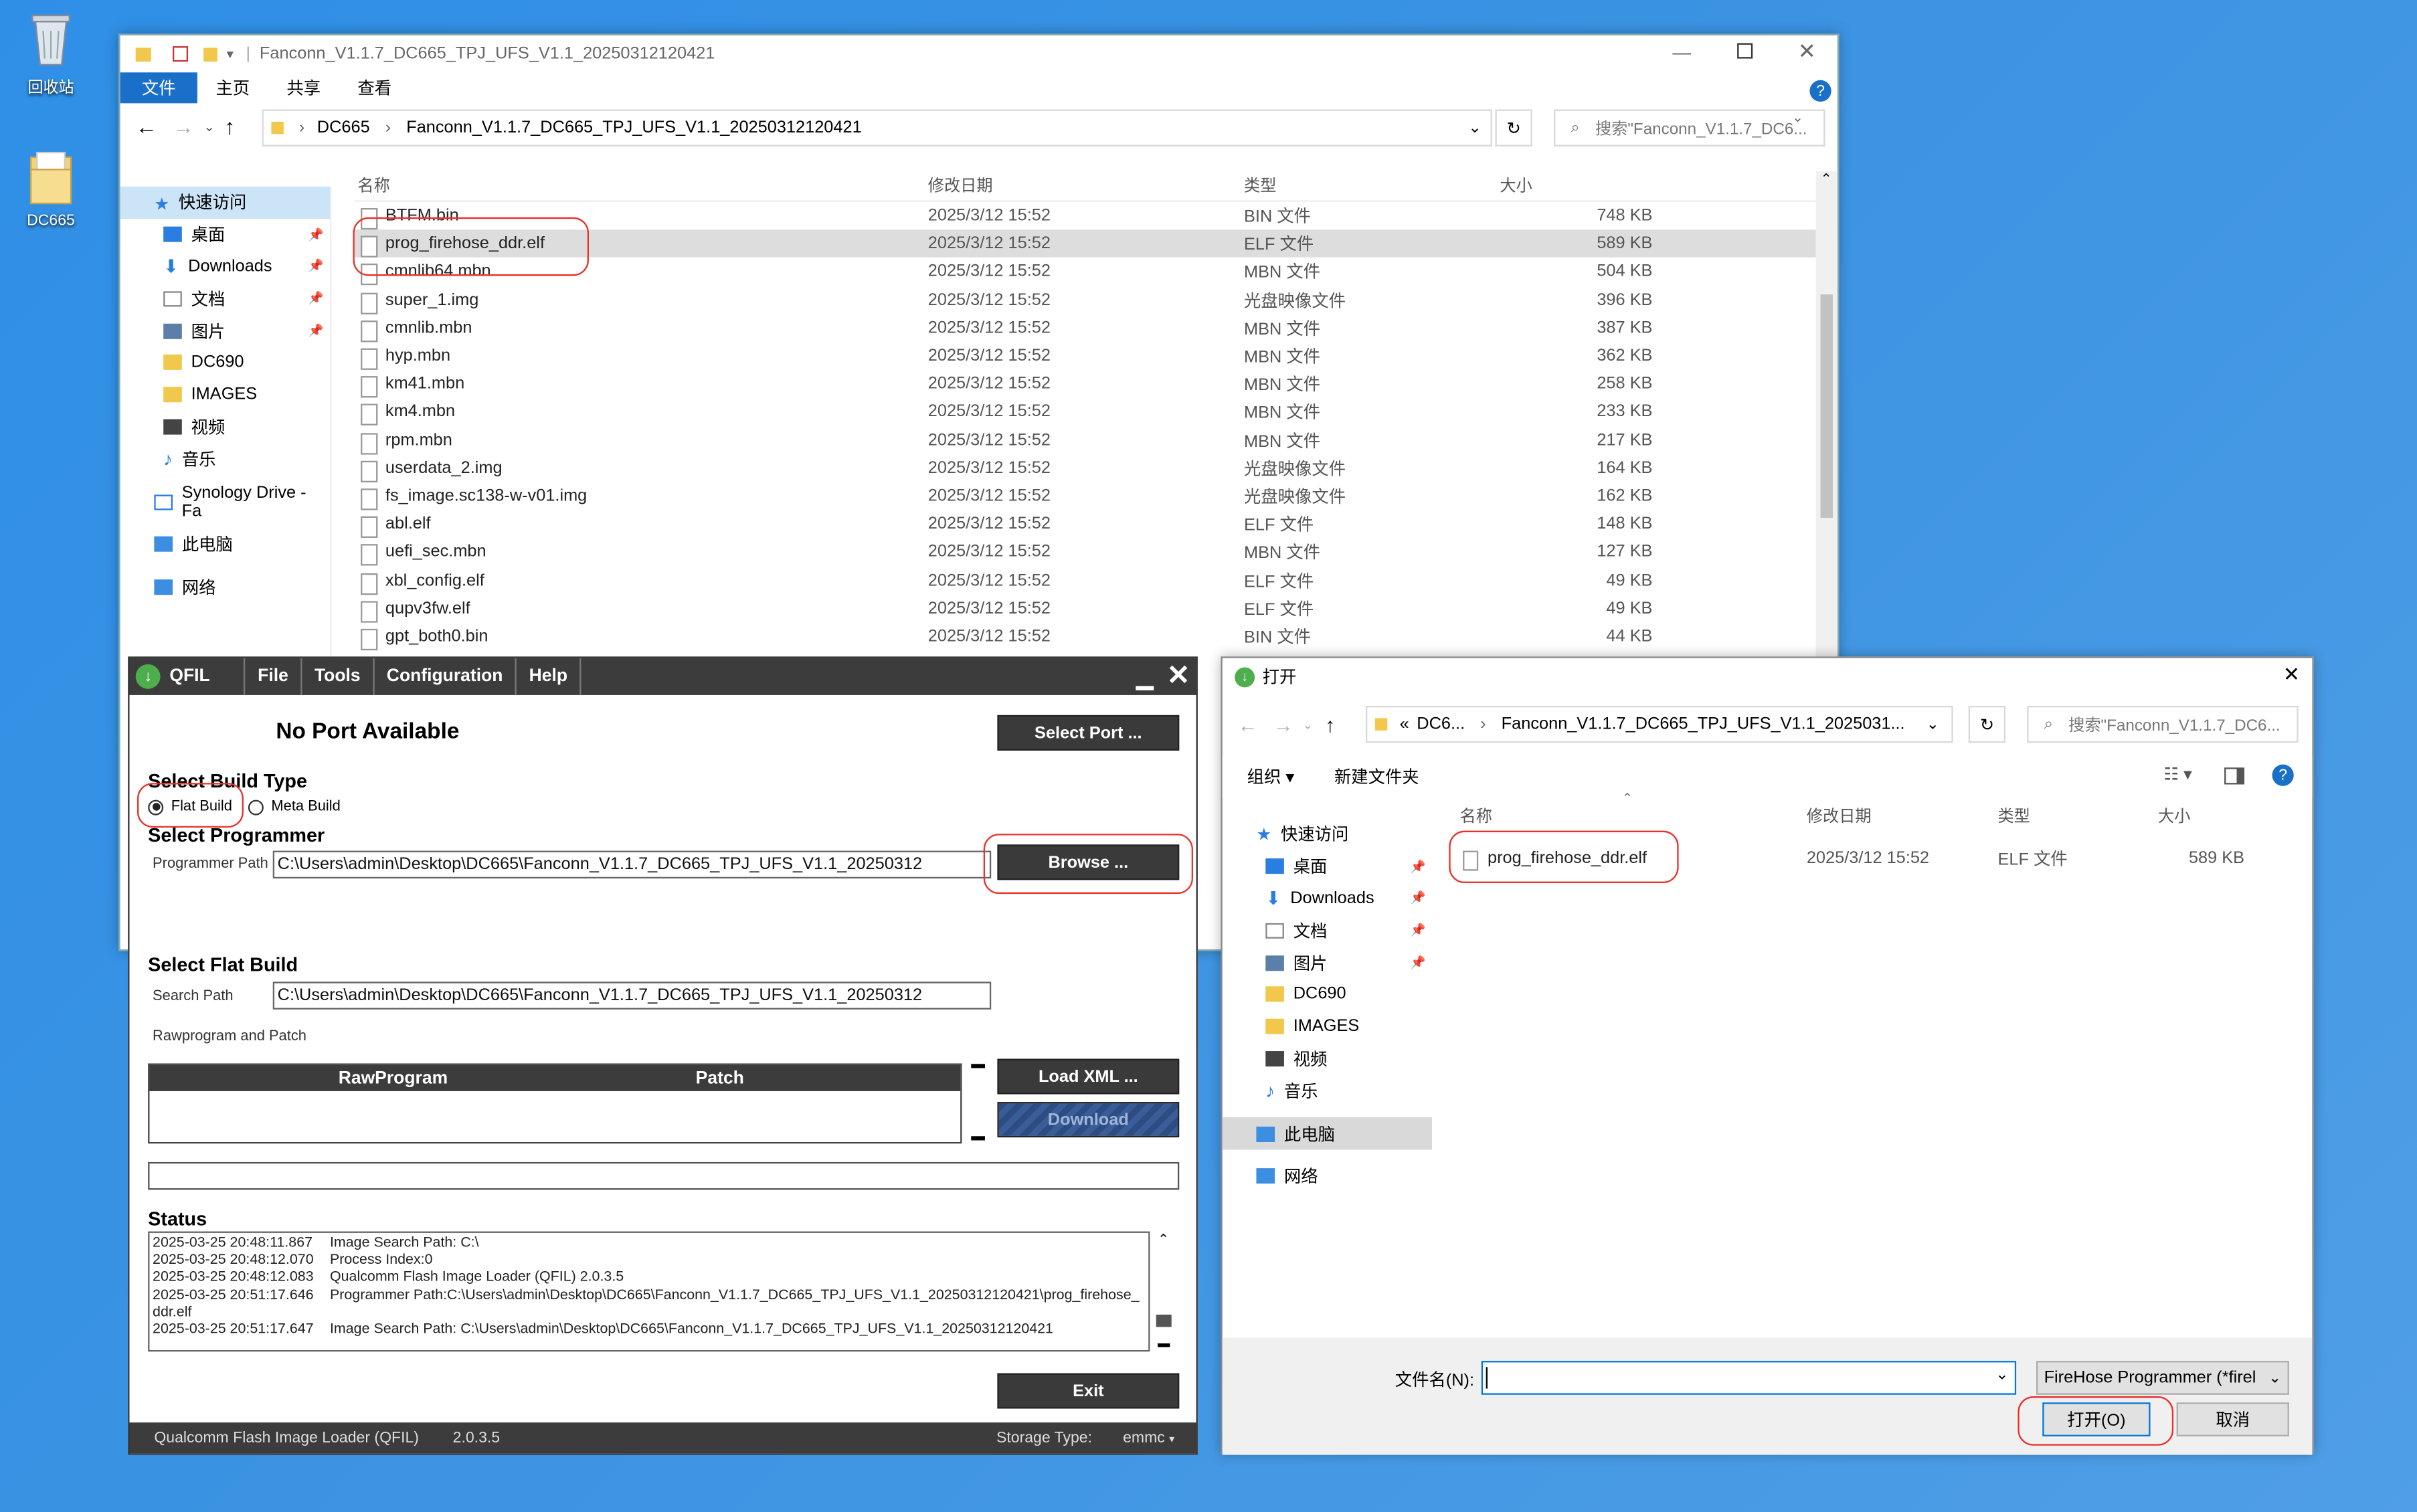 The height and width of the screenshot is (1512, 2417). I want to click on table-row: abl.elf 2025/3/12 15:52 ELF 文件 148 KB, so click(1085, 524).